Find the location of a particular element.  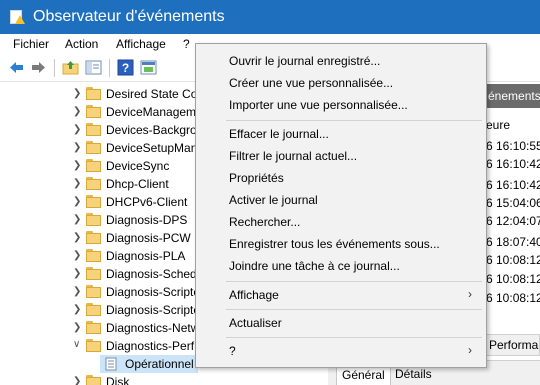

events-header: énements is located at coordinates (513, 96).